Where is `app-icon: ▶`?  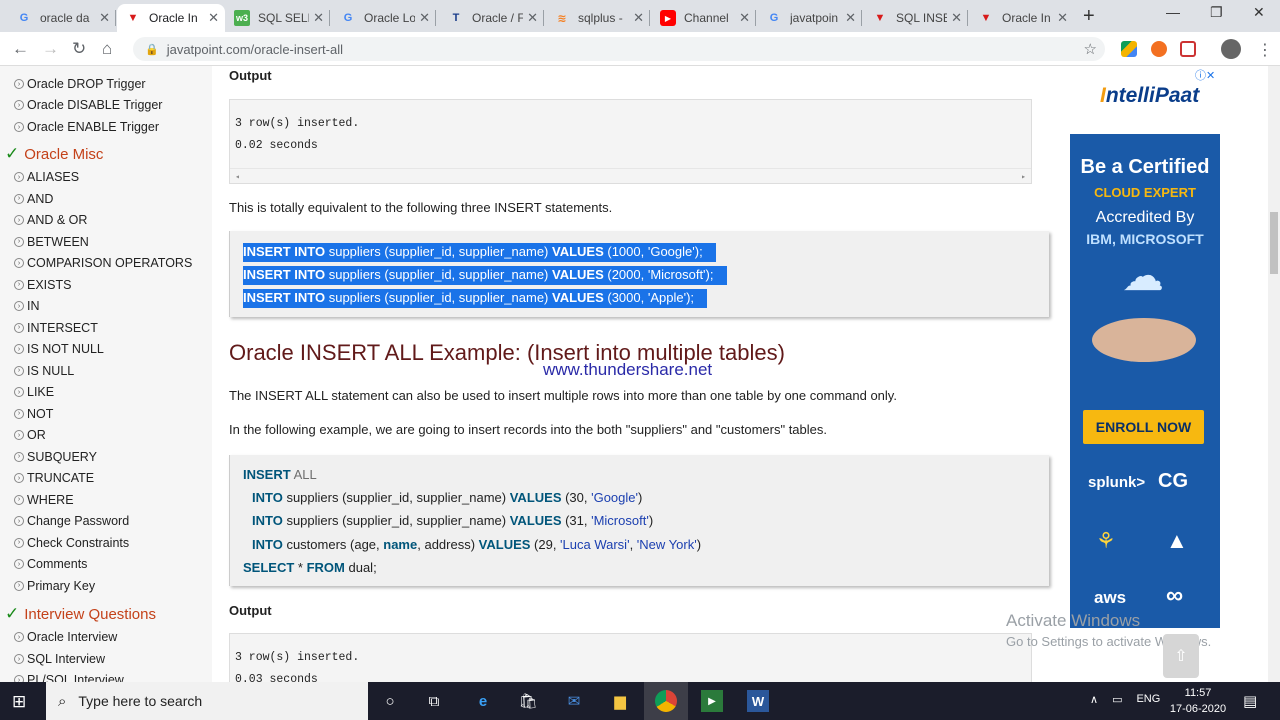
app-icon: ▶ is located at coordinates (712, 701).